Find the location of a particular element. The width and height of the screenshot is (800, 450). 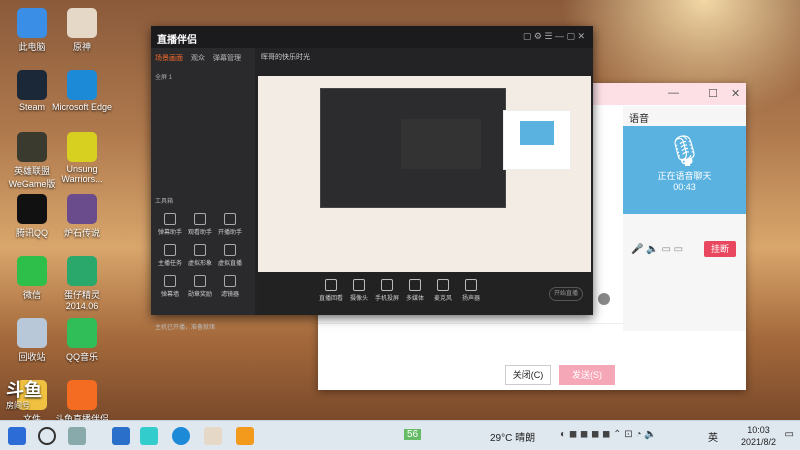

unsung-warriors-icon is located at coordinates (82, 147).